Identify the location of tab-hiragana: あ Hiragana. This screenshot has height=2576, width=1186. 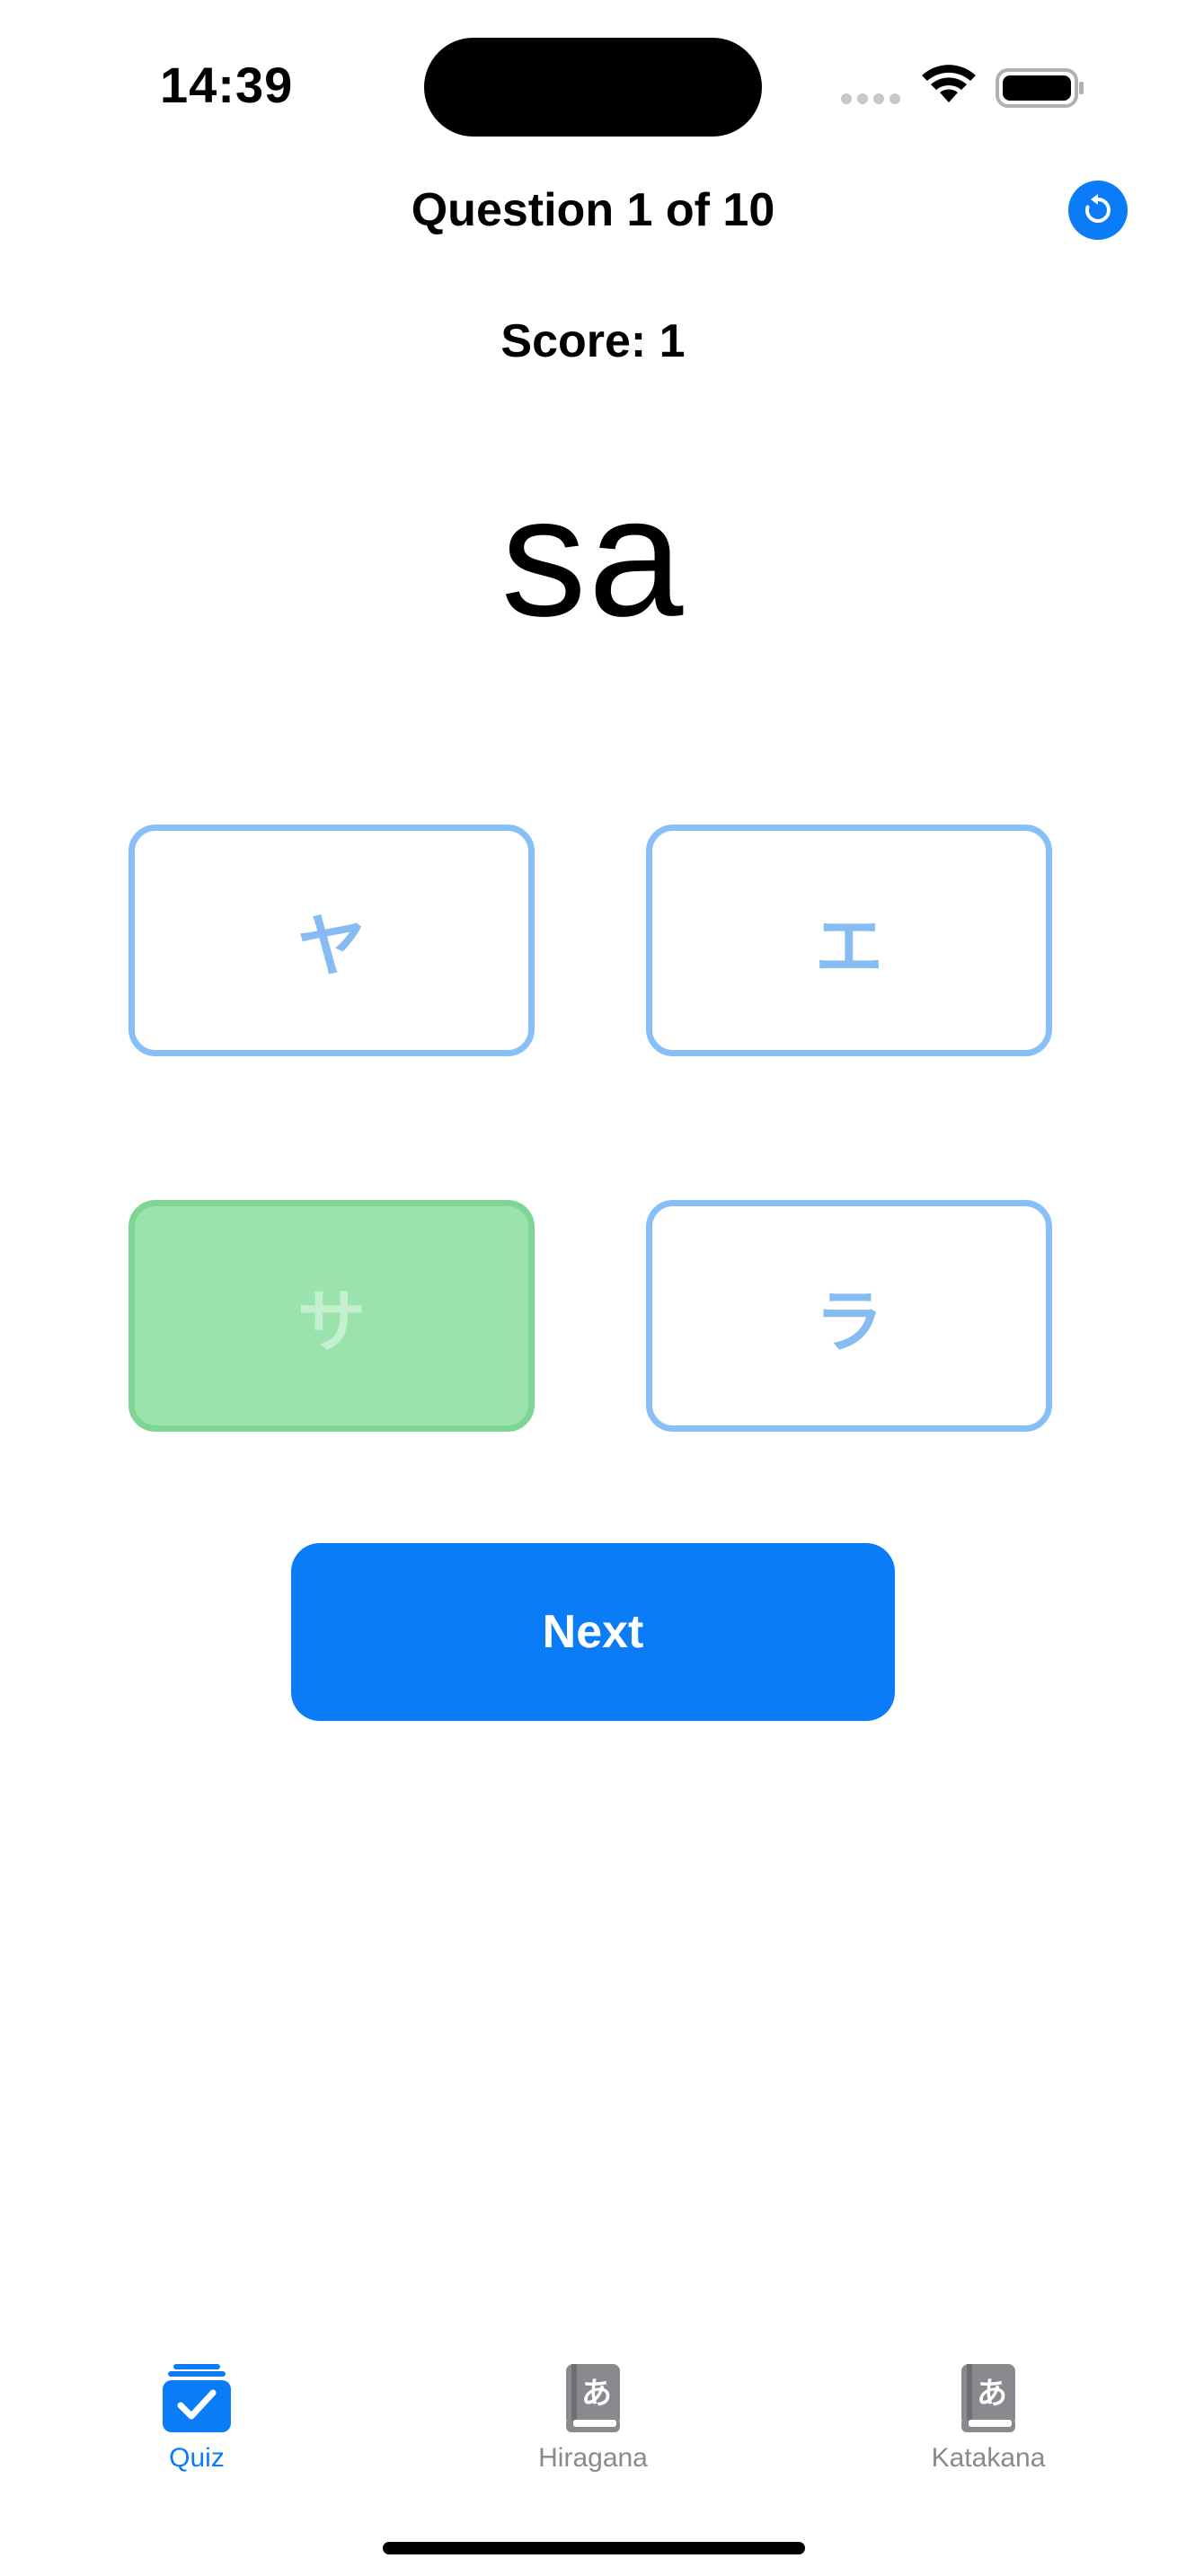
(593, 2429).